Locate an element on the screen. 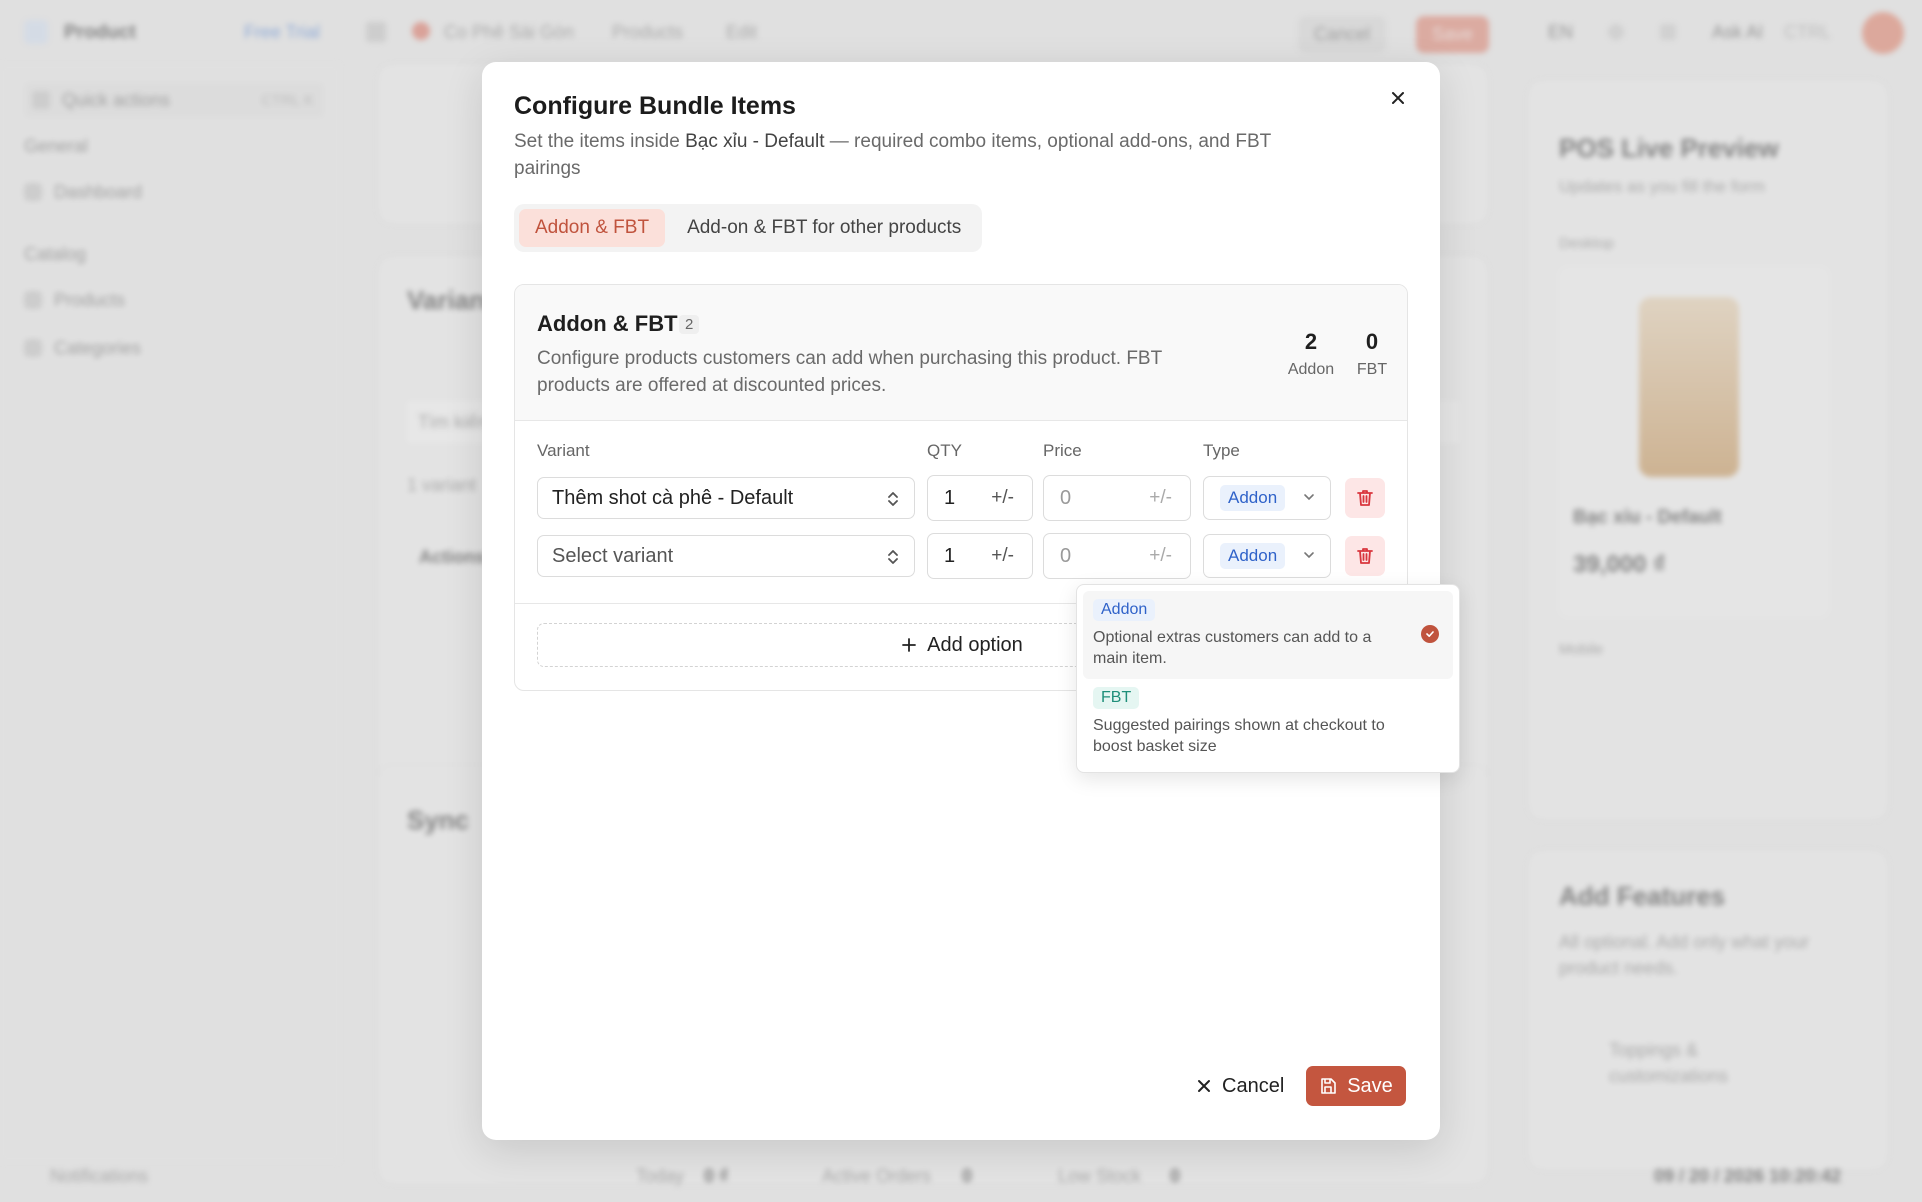  section-title: Addon & FBT is located at coordinates (607, 323).